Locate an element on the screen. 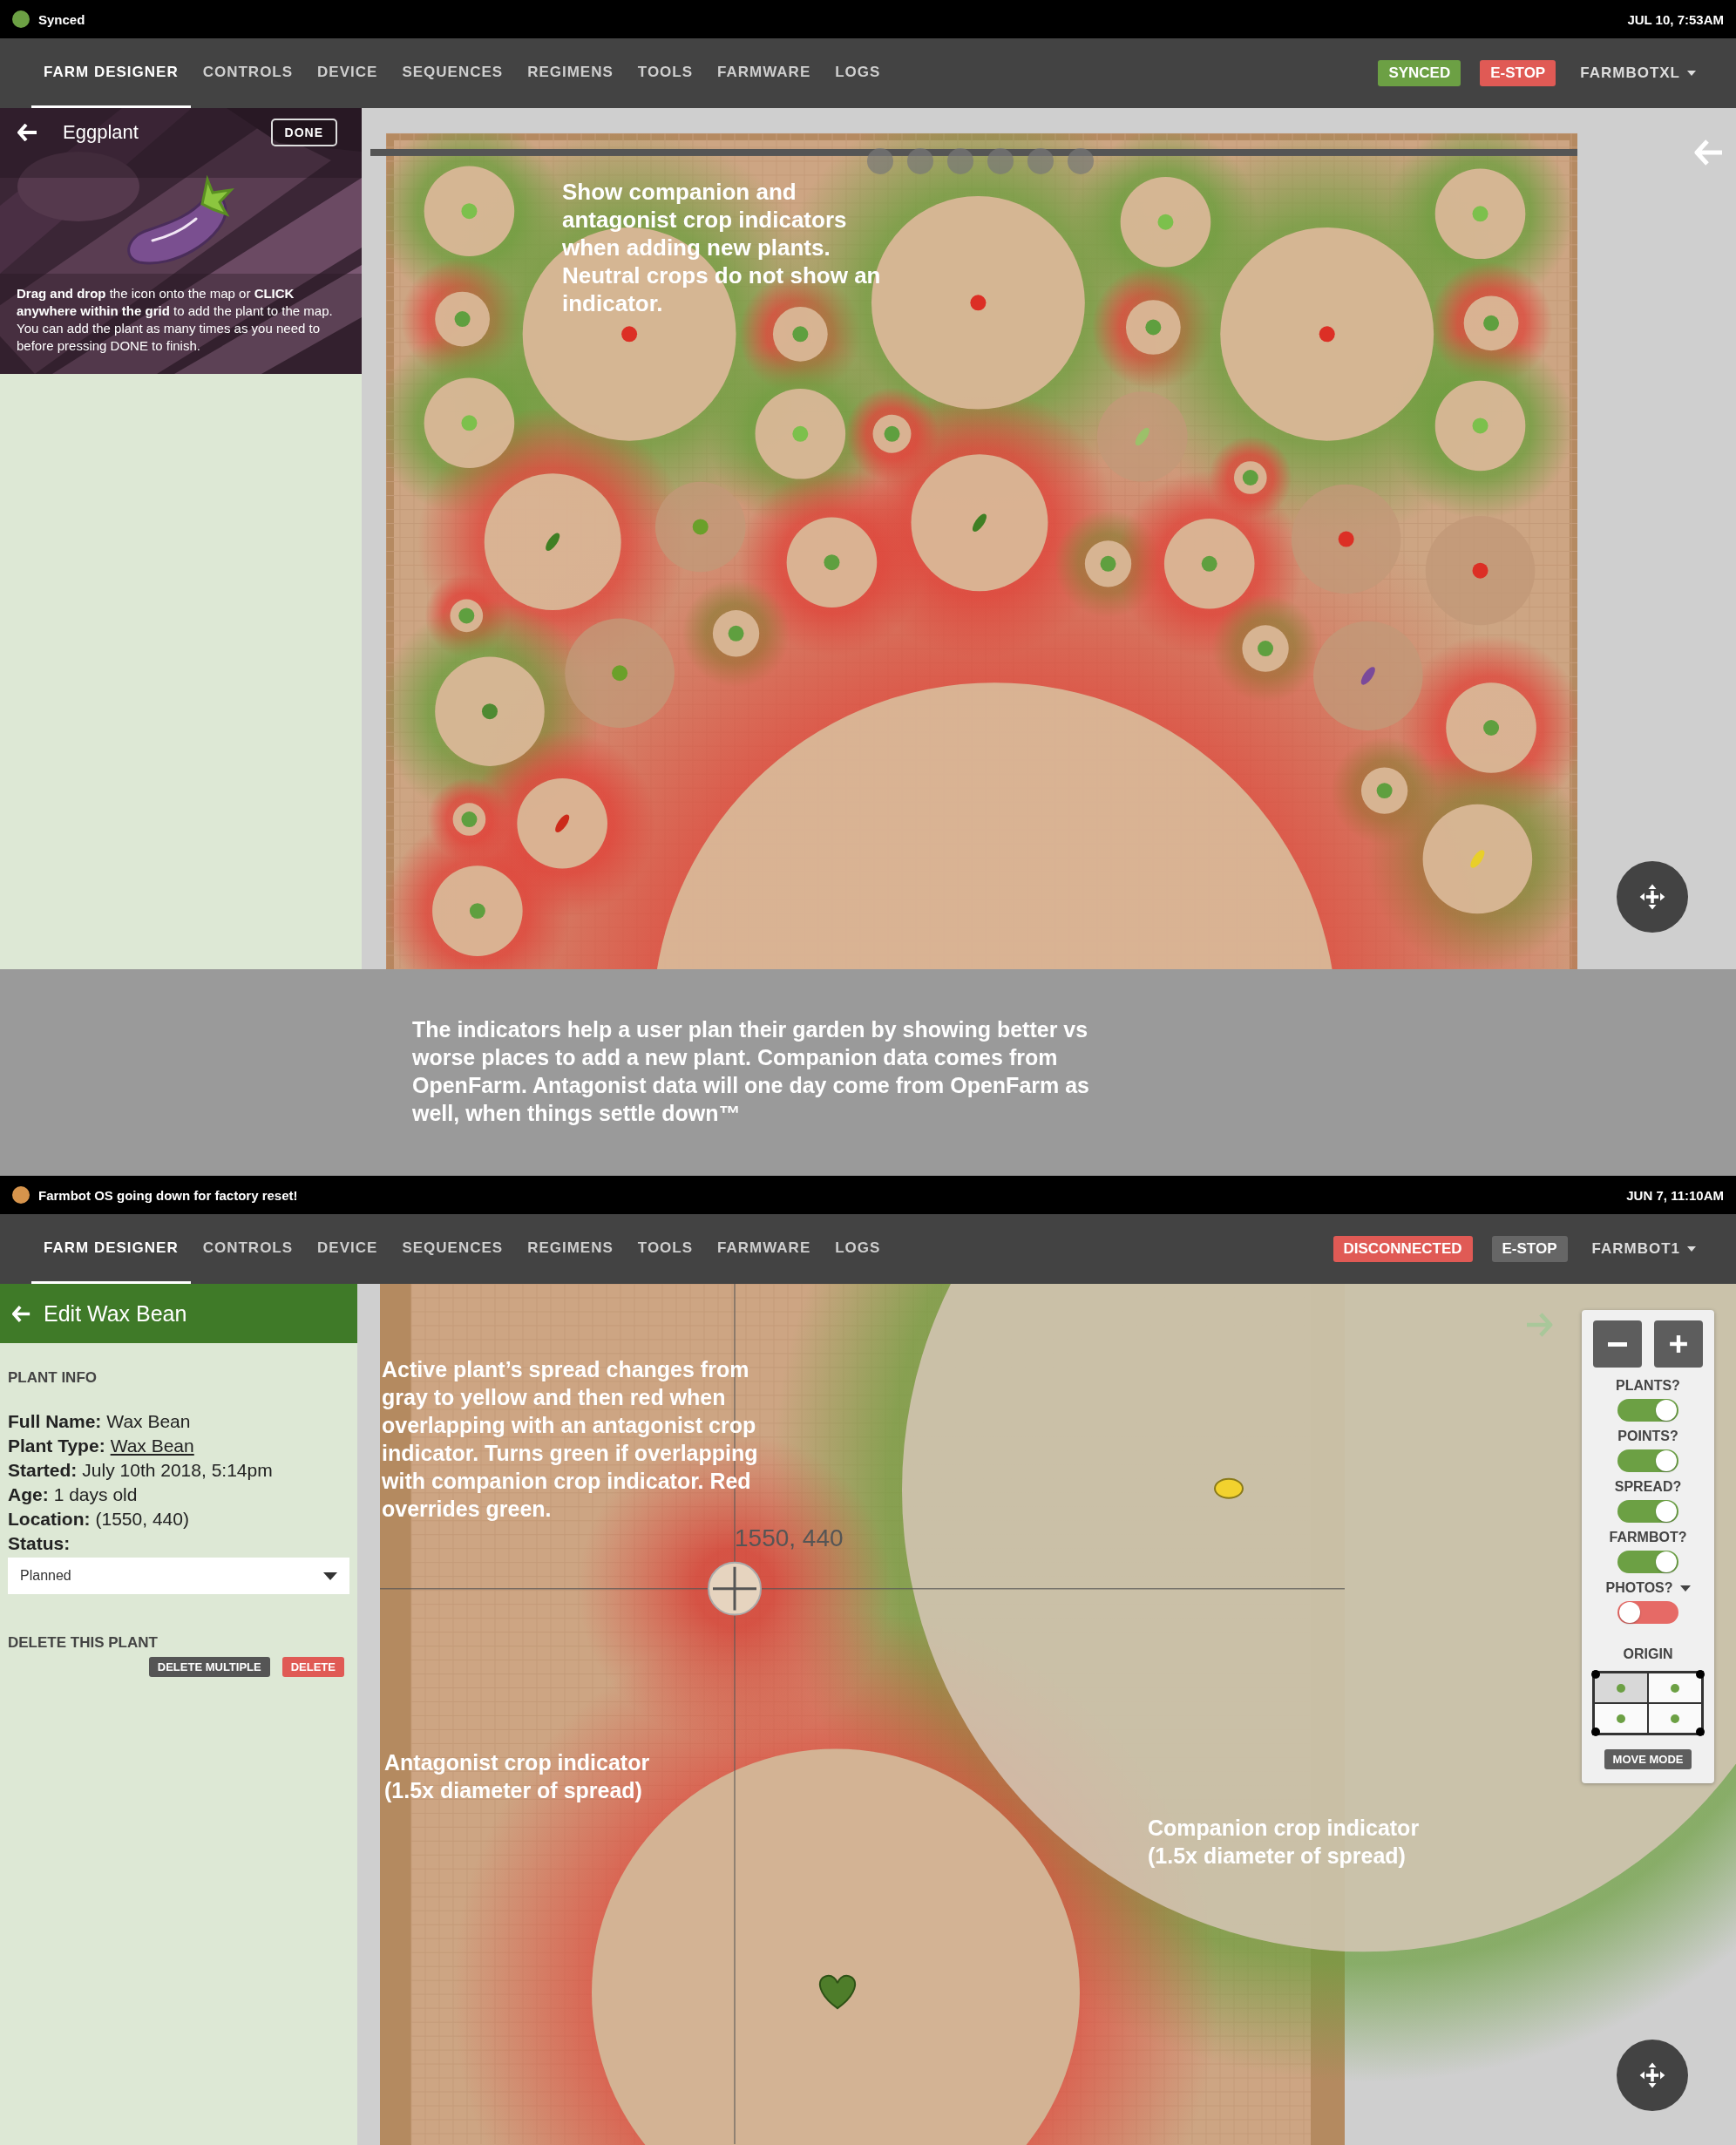 Image resolution: width=1736 pixels, height=2145 pixels. layer-label: PHOTOS? is located at coordinates (1639, 1588).